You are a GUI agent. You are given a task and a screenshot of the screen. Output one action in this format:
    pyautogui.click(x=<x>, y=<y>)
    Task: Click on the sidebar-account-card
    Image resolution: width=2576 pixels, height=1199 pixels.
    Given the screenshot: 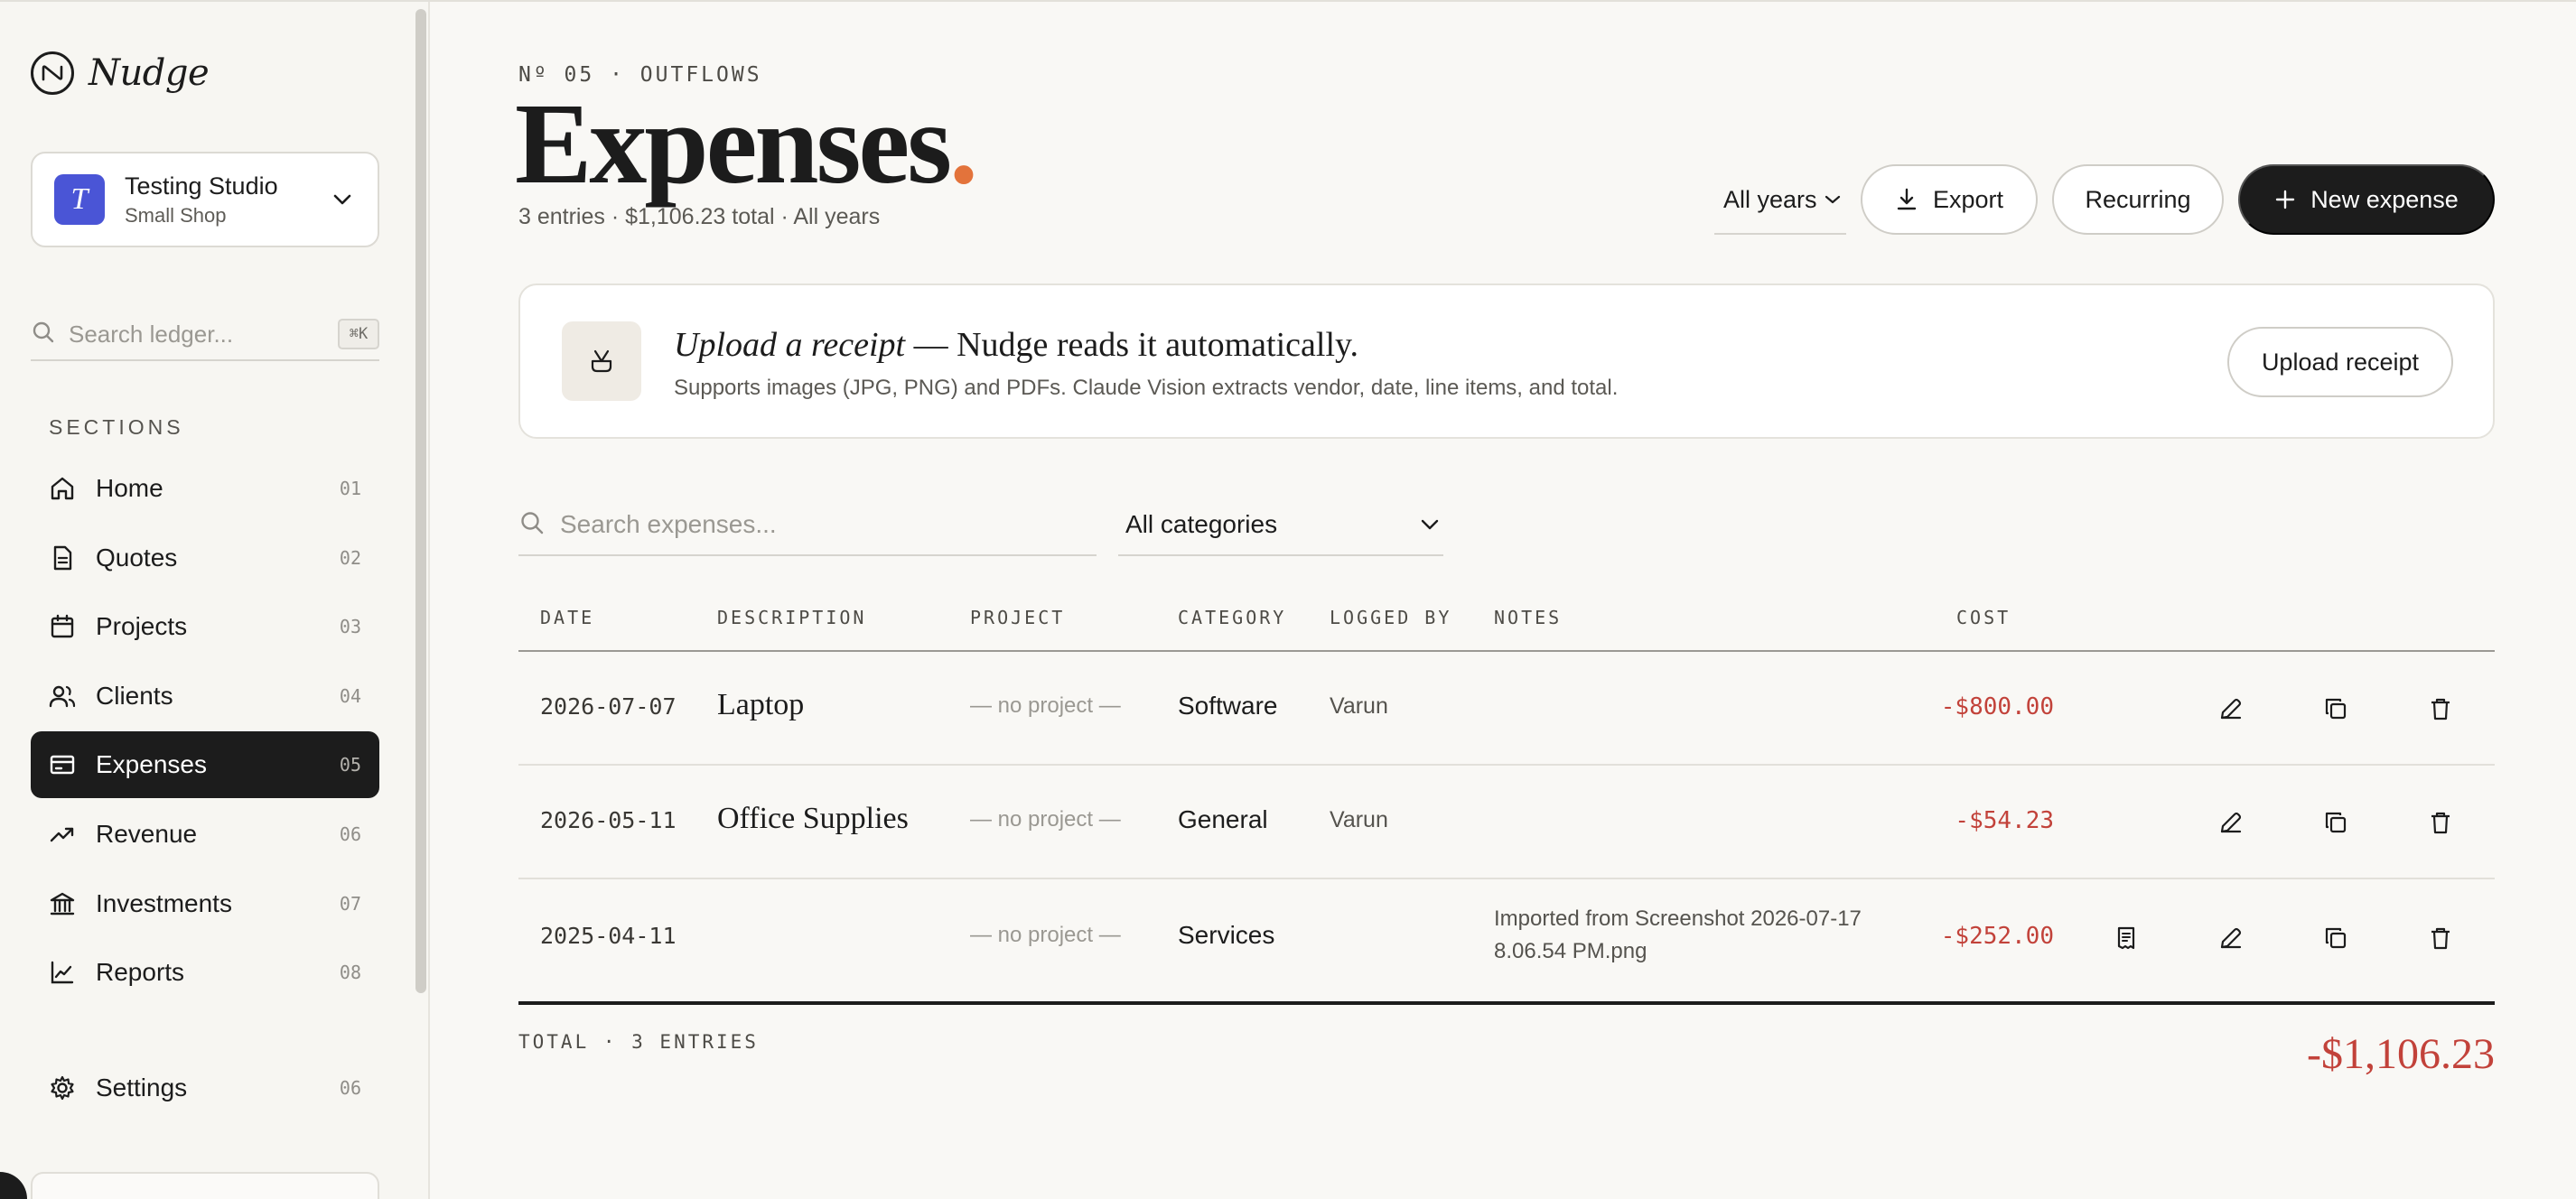 What is the action you would take?
    pyautogui.click(x=205, y=1185)
    